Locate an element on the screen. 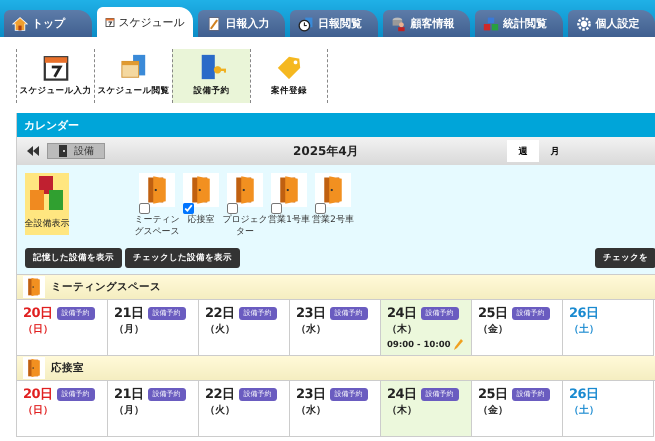 The width and height of the screenshot is (655, 441). nav-tab: 顧客情報 is located at coordinates (426, 23).